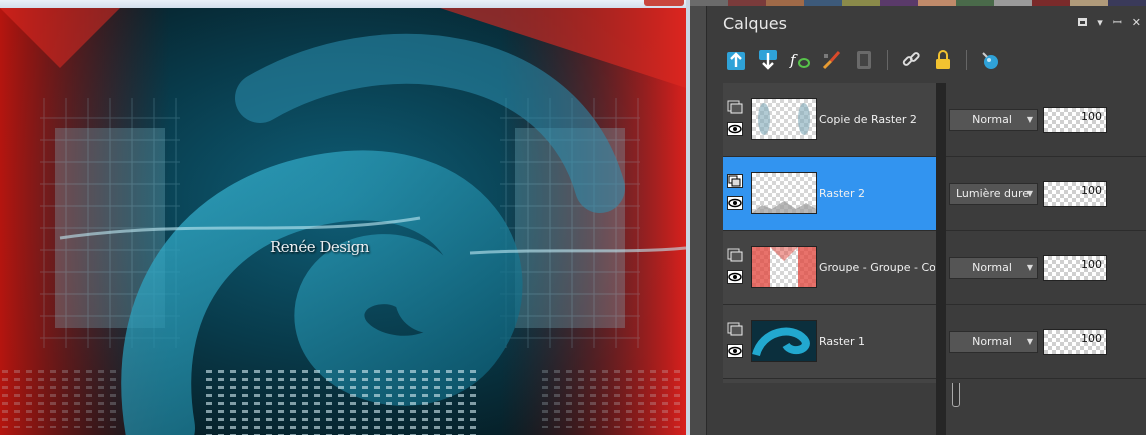 This screenshot has height=435, width=1146. Describe the element at coordinates (943, 60) in the screenshot. I see `lock-icon` at that location.